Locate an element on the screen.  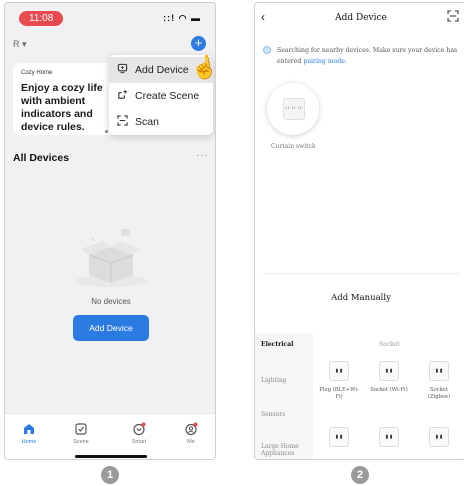
add-device-button: Add Device is located at coordinates (111, 328).